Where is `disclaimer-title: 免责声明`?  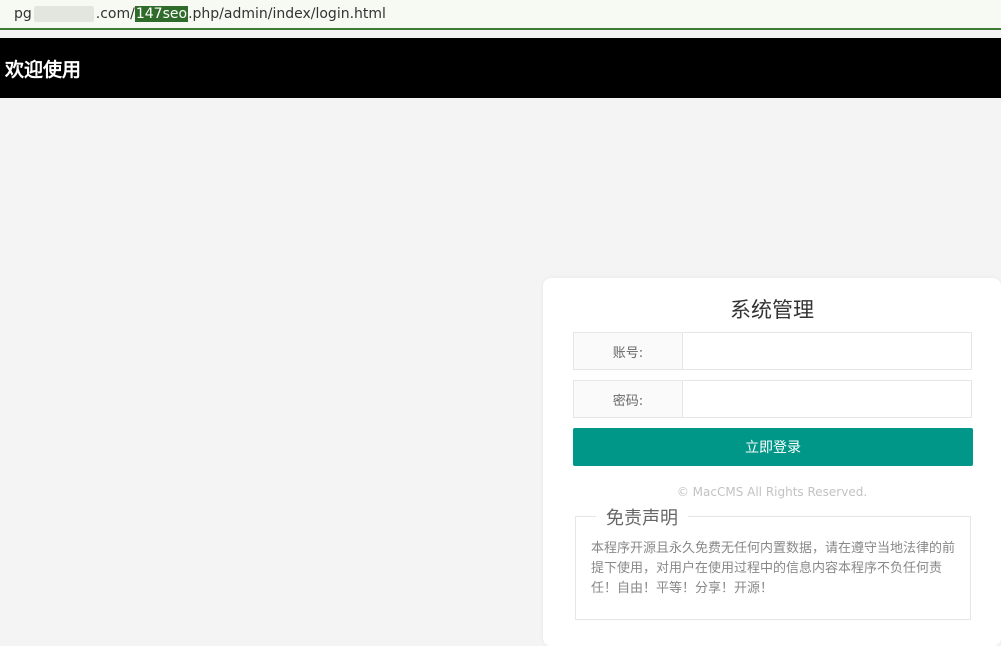 disclaimer-title: 免责声明 is located at coordinates (642, 517).